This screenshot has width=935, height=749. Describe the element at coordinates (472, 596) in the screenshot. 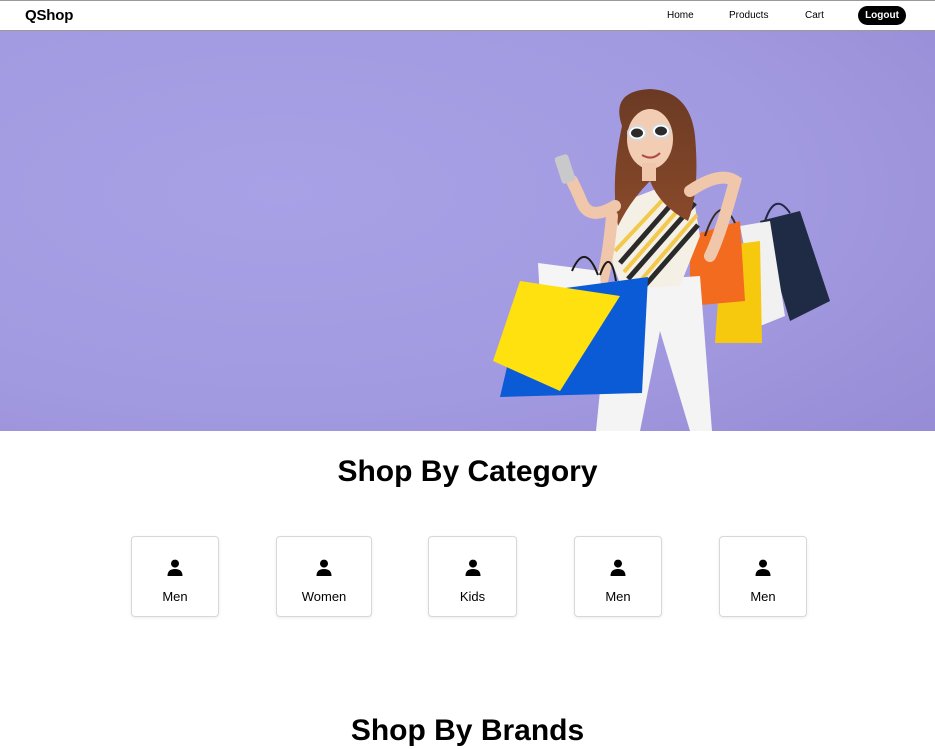

I see `category-label: Kids` at that location.